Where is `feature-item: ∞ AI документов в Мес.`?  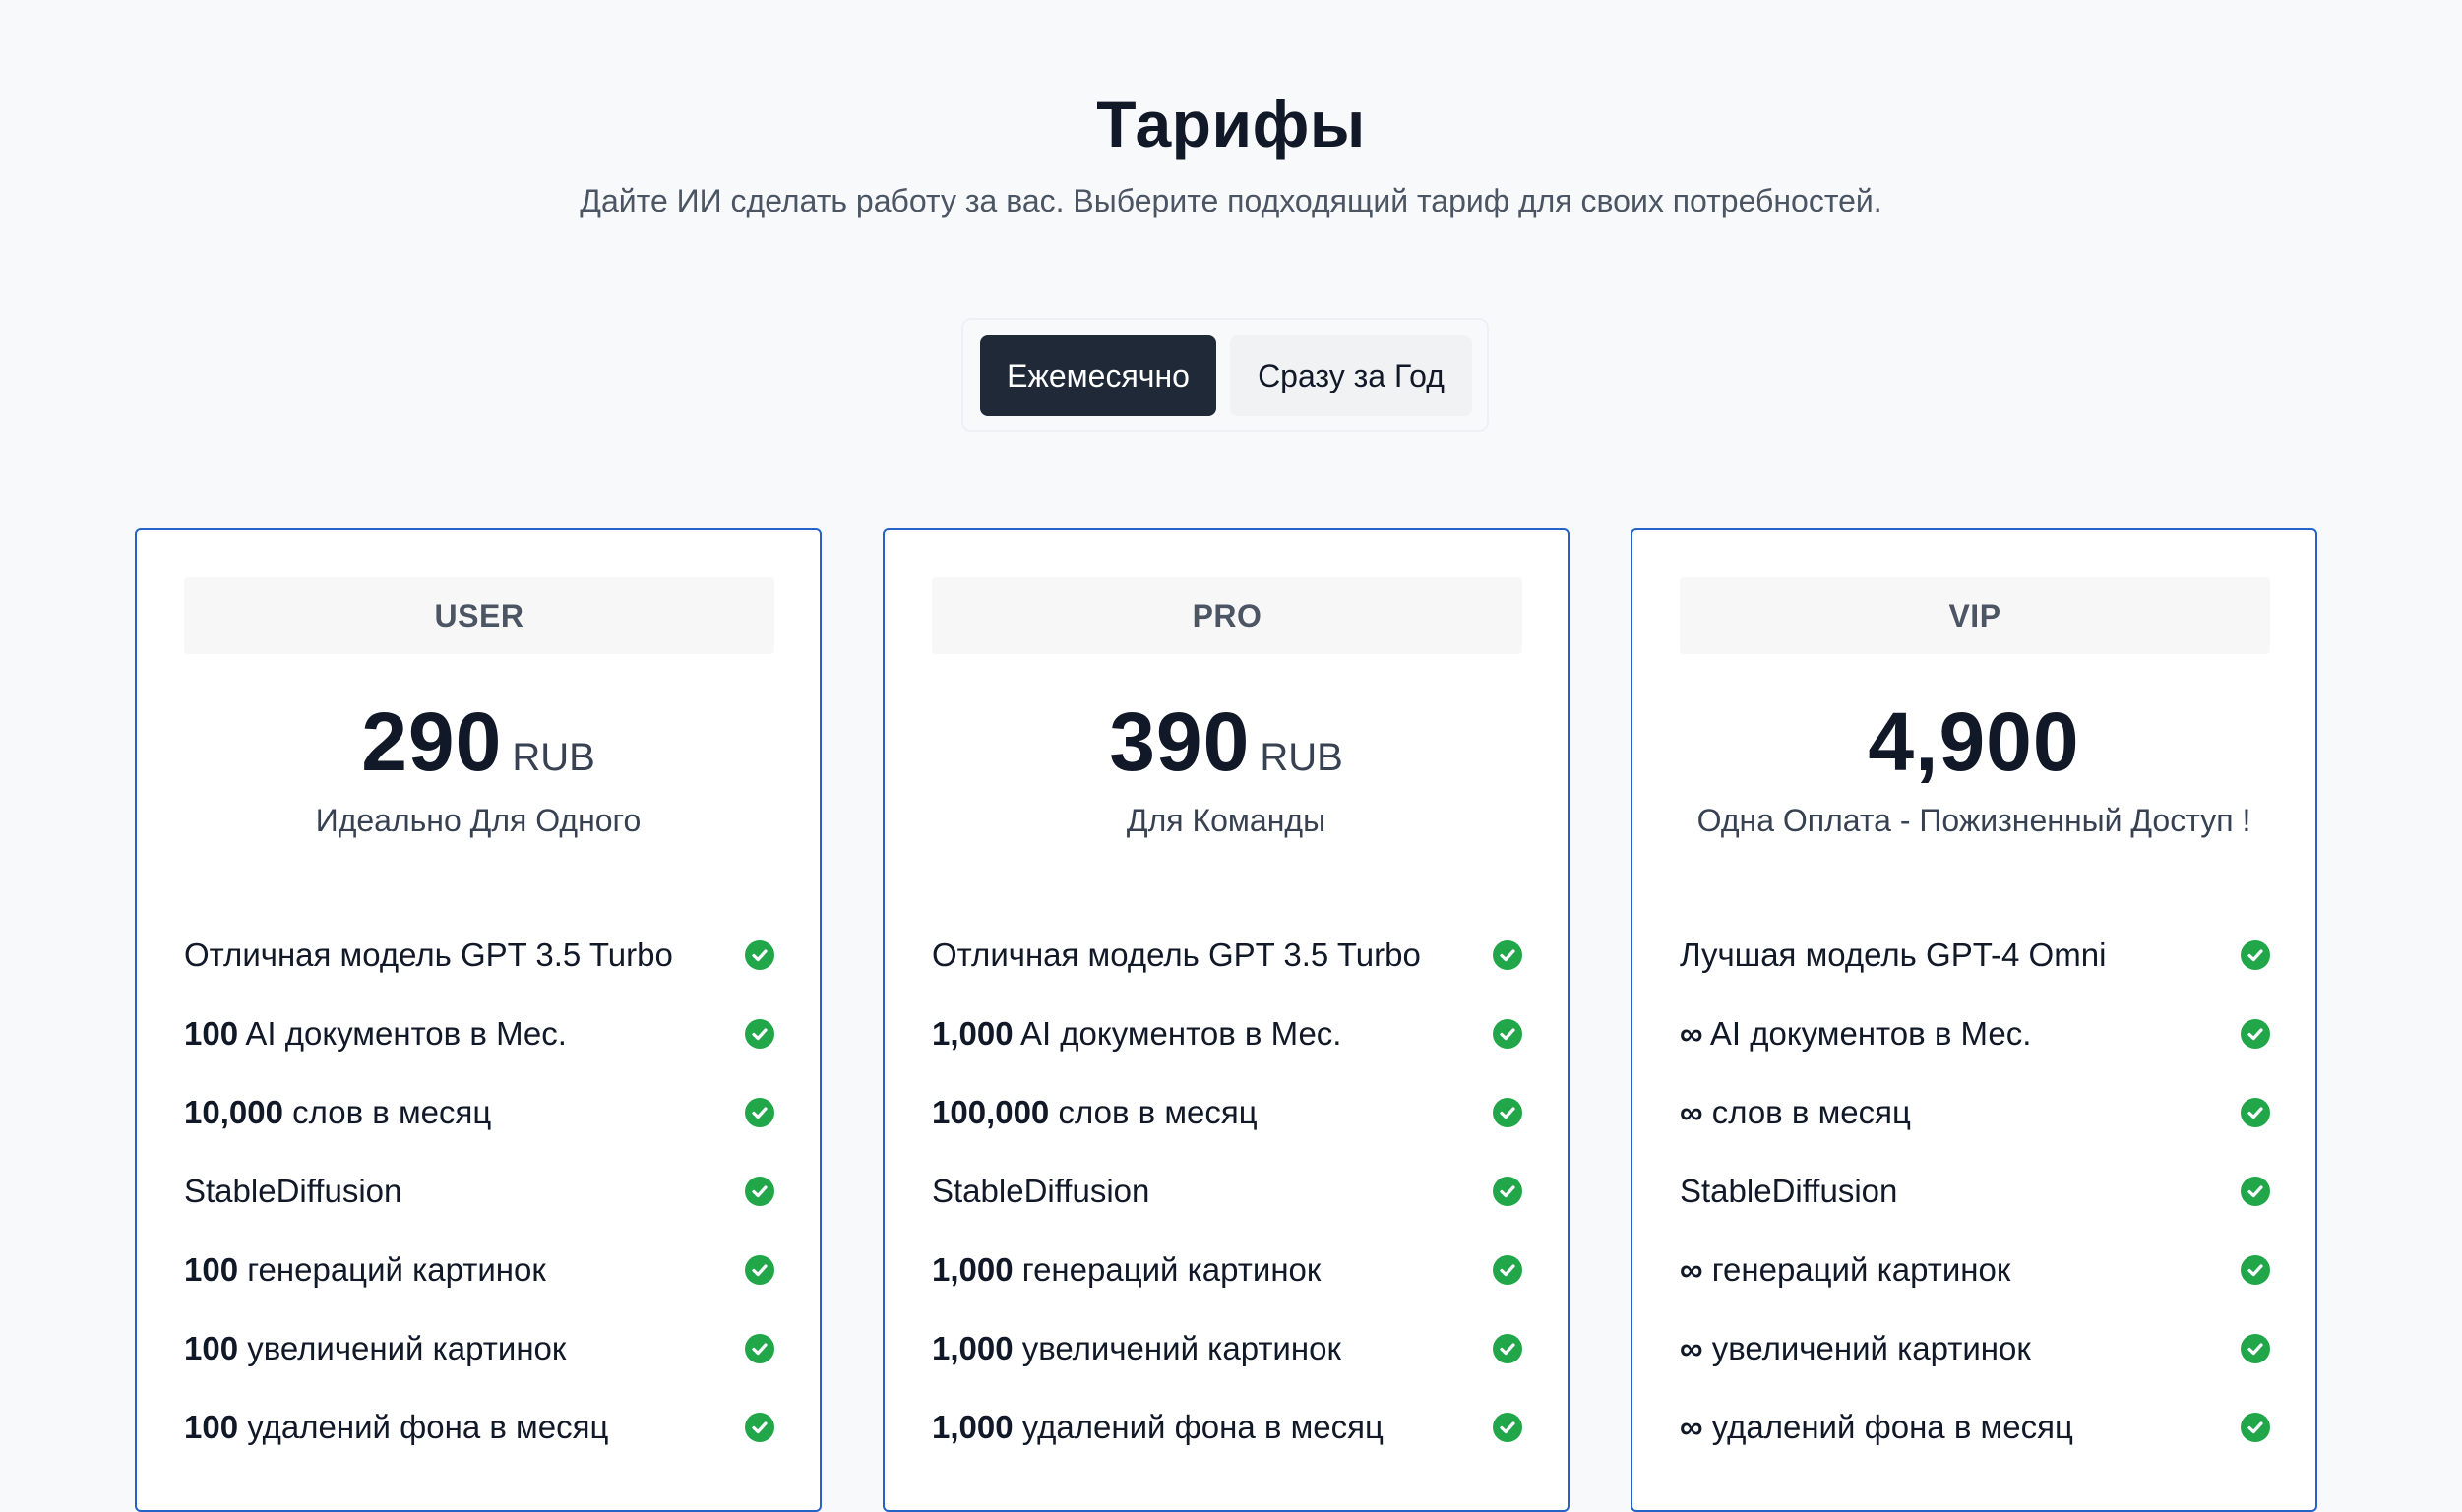
feature-item: ∞ AI документов в Мес. is located at coordinates (1975, 1042).